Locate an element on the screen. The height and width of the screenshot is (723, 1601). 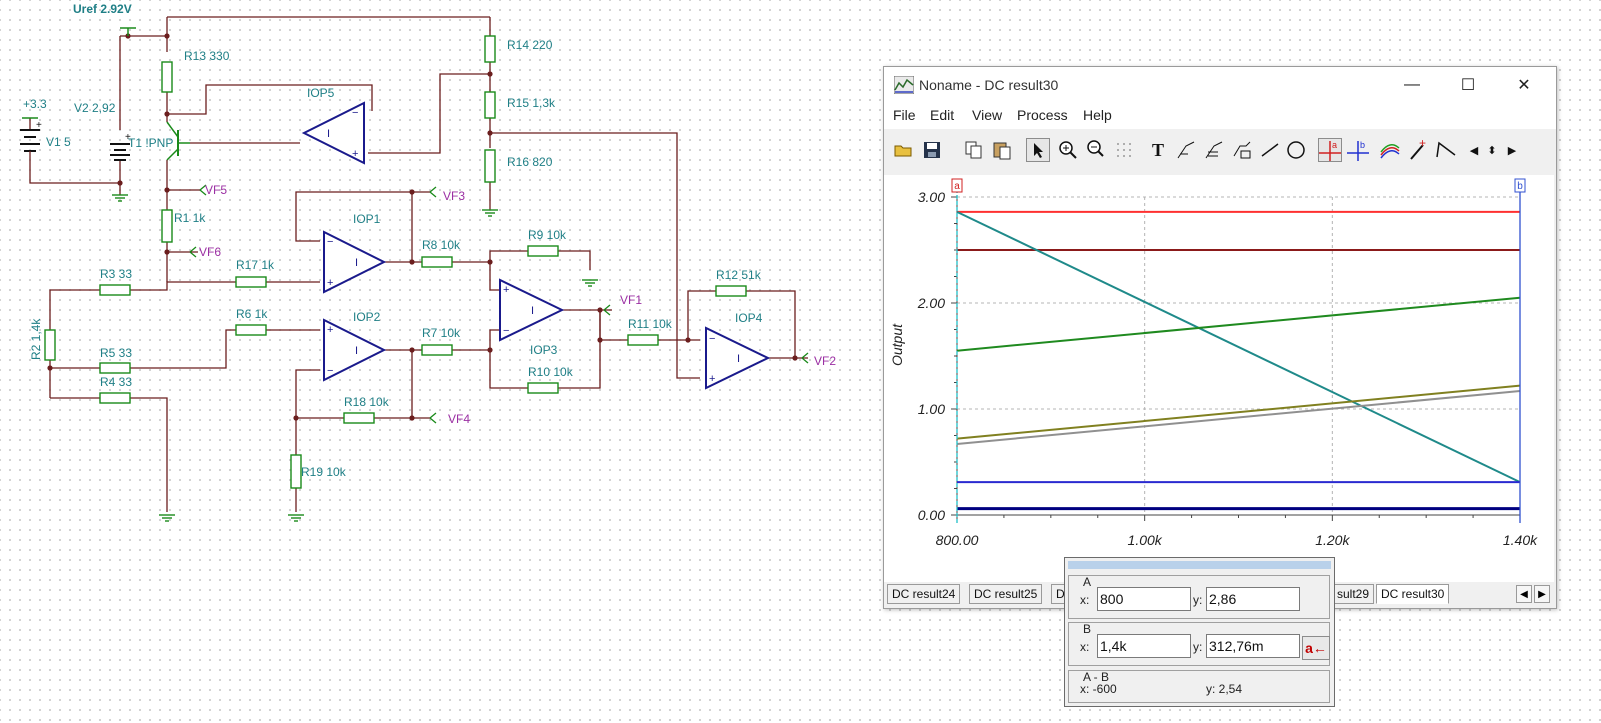
curves-icon is located at coordinates (1390, 150).